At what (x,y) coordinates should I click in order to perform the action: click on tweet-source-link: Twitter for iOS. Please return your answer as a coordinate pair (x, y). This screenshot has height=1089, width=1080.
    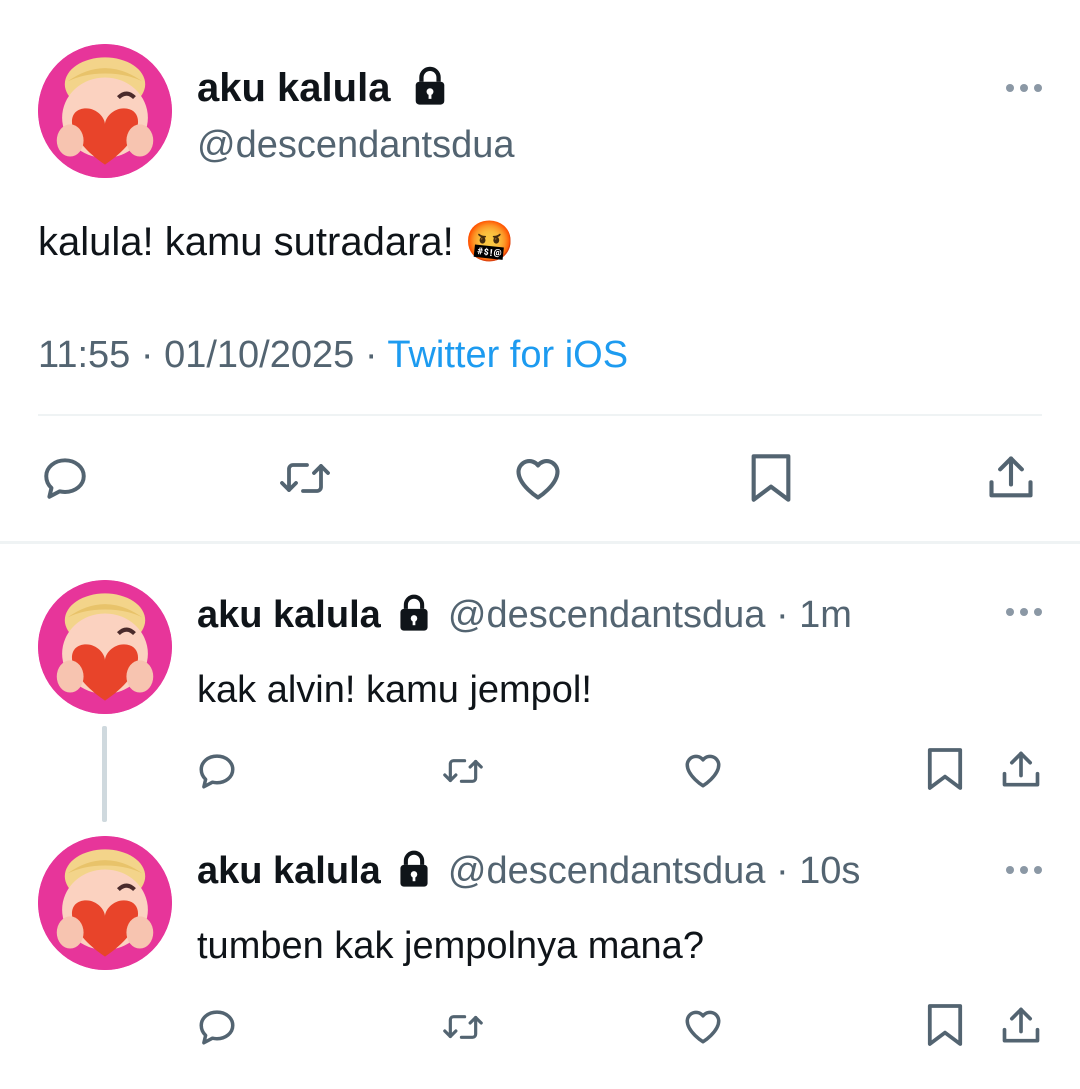
    Looking at the image, I should click on (507, 355).